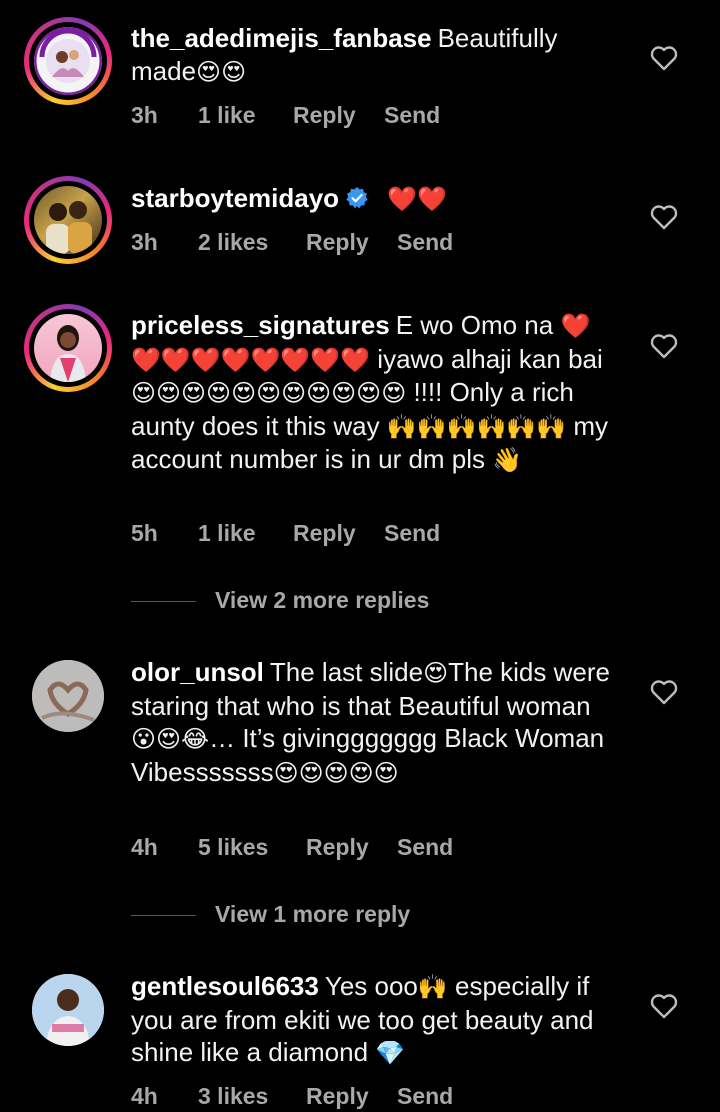 Image resolution: width=720 pixels, height=1112 pixels. Describe the element at coordinates (225, 986) in the screenshot. I see `username: gentlesoul6633` at that location.